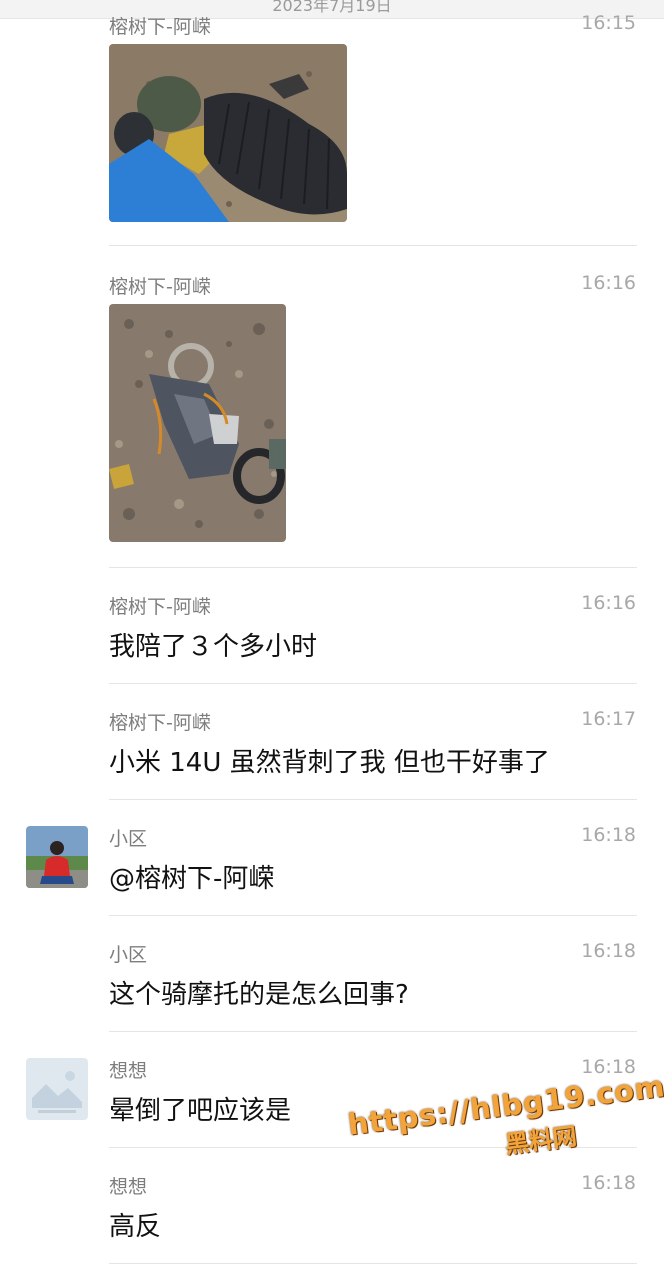 The image size is (664, 1280). Describe the element at coordinates (192, 879) in the screenshot. I see `message-text: @榕树下-阿嵘` at that location.